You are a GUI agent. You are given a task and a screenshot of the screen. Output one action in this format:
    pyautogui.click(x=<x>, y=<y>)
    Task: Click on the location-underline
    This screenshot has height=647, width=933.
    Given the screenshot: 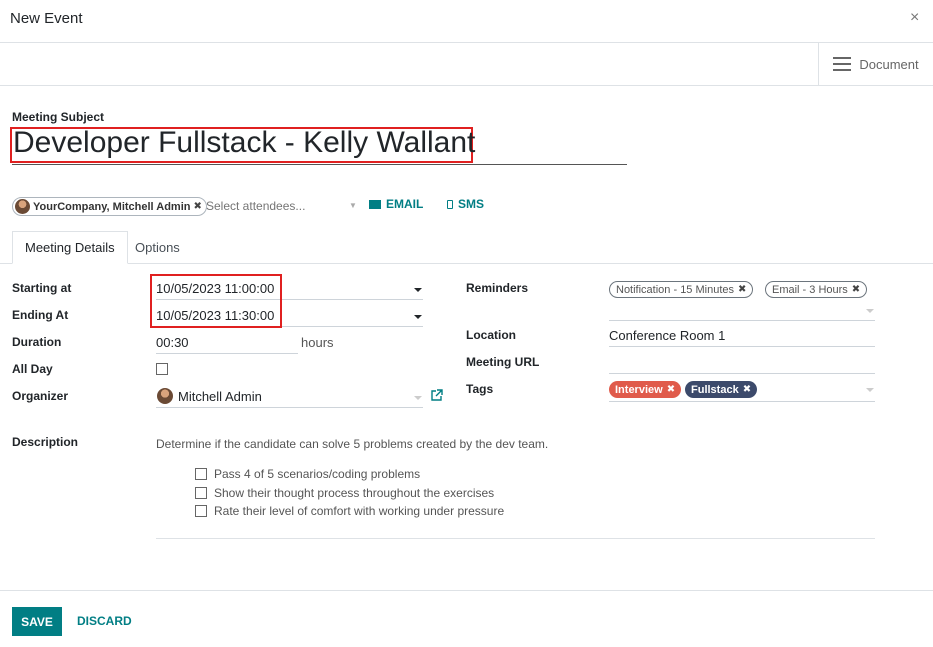 What is the action you would take?
    pyautogui.click(x=742, y=346)
    